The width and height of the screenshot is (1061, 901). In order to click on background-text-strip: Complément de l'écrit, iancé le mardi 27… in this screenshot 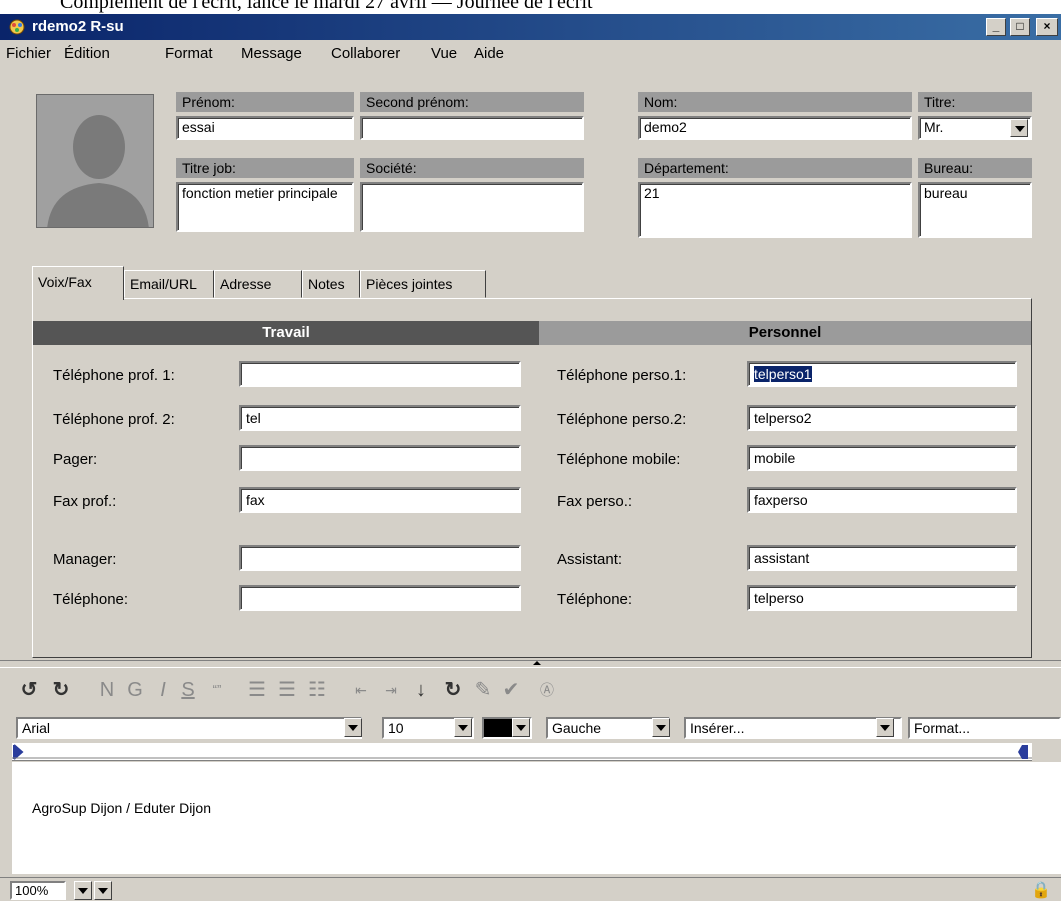, I will do `click(530, 7)`.